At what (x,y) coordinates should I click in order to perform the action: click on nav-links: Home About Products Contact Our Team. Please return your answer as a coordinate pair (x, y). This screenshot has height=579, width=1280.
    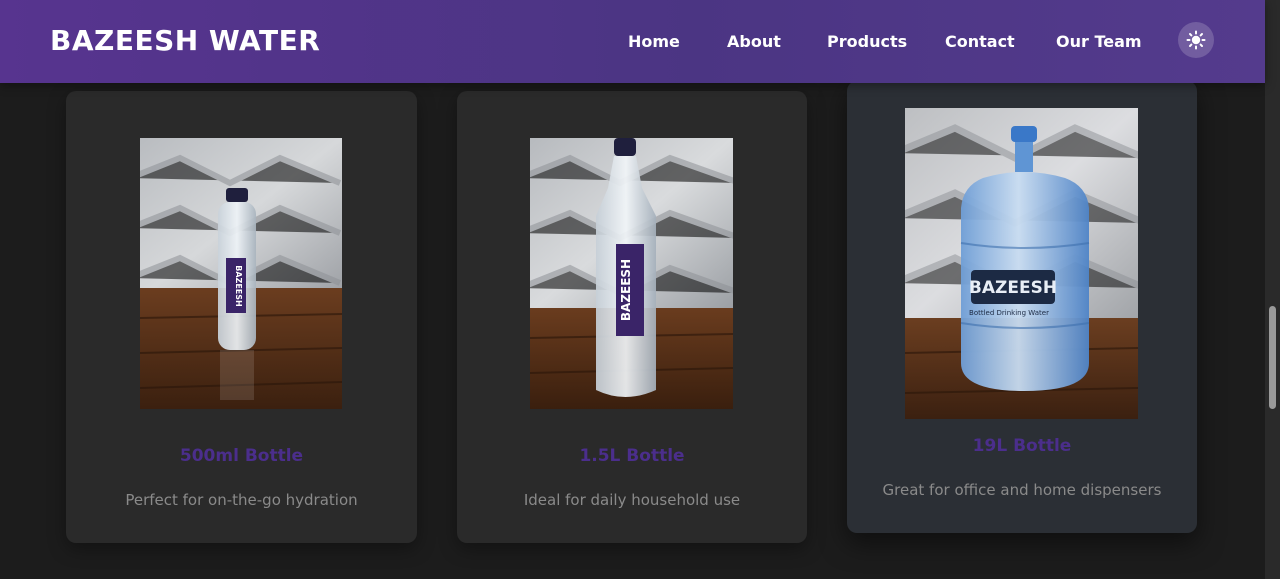
    Looking at the image, I should click on (632, 42).